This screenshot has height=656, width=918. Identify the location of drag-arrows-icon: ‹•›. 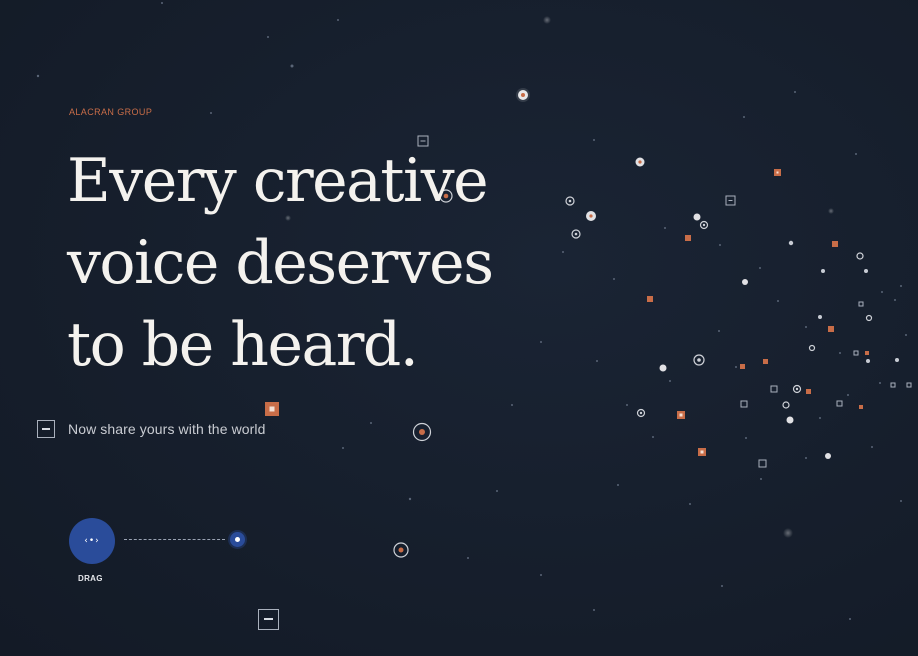
(92, 541).